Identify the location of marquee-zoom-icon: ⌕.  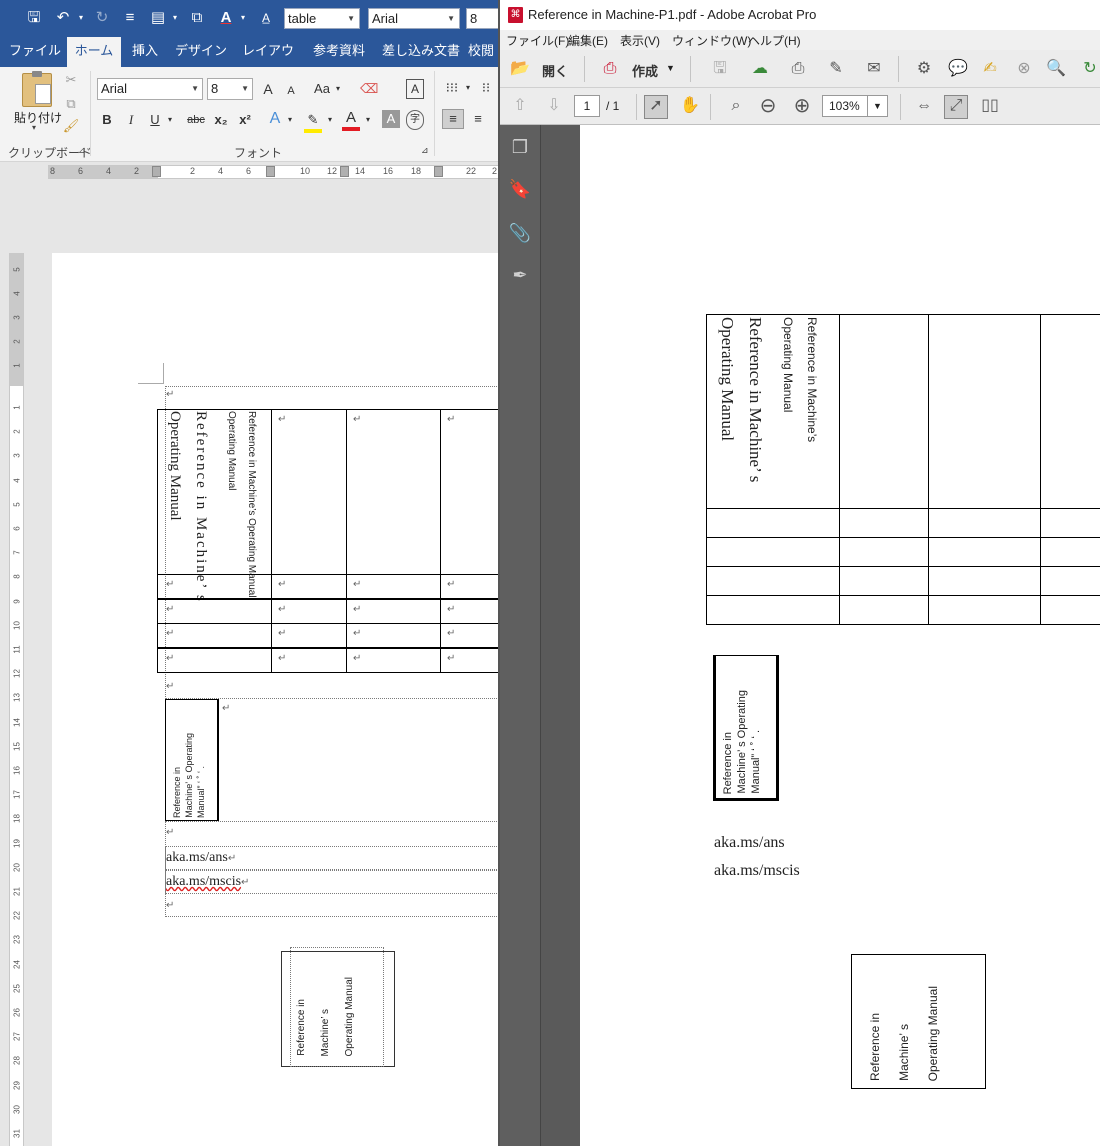
(736, 106).